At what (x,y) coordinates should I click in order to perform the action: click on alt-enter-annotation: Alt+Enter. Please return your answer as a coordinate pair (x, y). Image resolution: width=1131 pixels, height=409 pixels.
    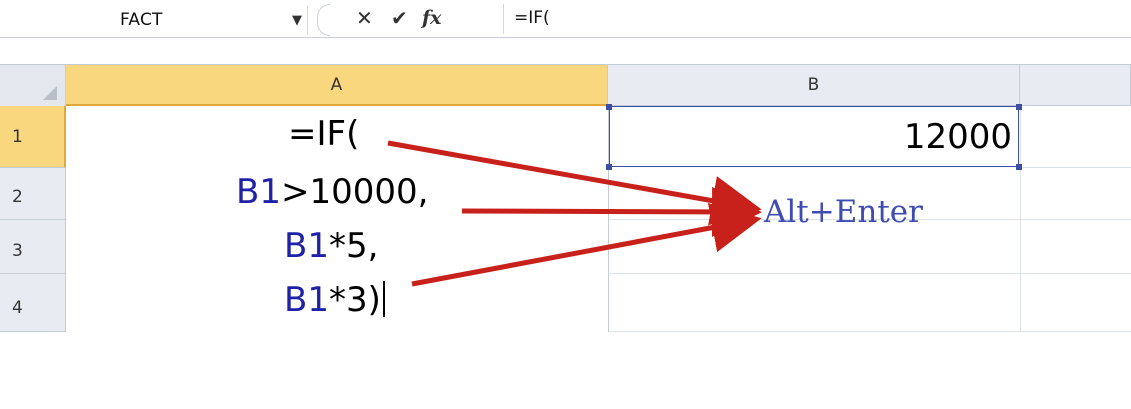
    Looking at the image, I should click on (843, 212).